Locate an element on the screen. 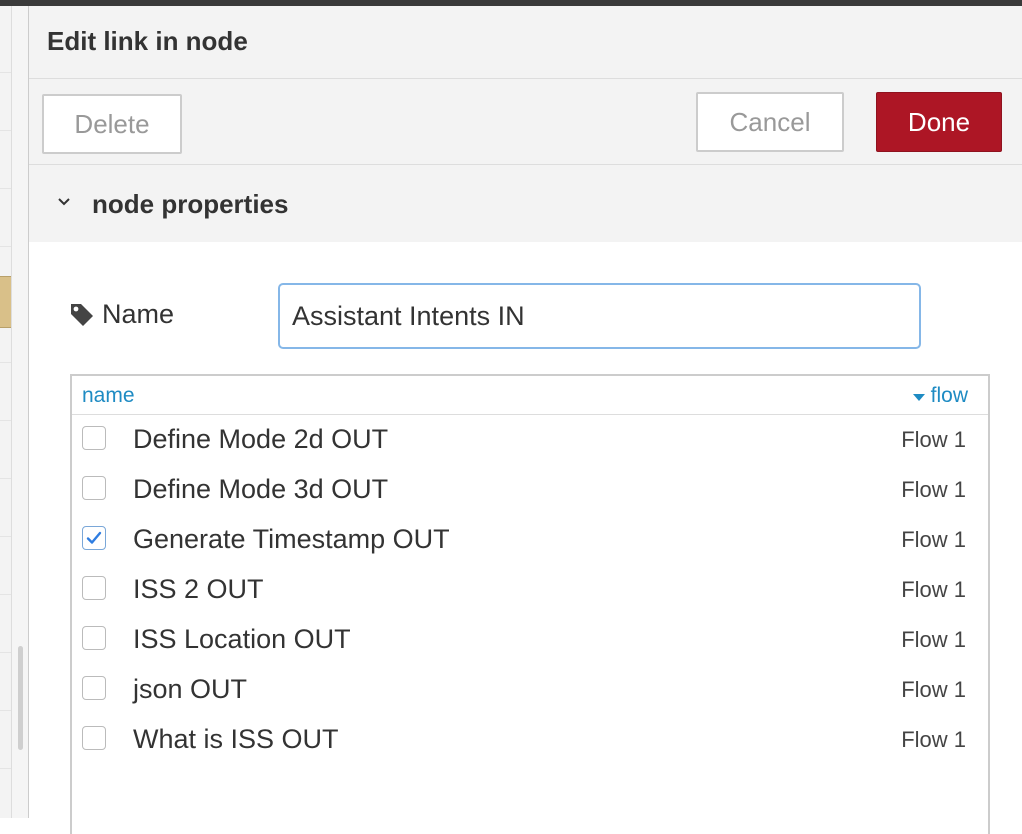 This screenshot has height=834, width=1022. row-link-name: ISS 2 OUT is located at coordinates (198, 589).